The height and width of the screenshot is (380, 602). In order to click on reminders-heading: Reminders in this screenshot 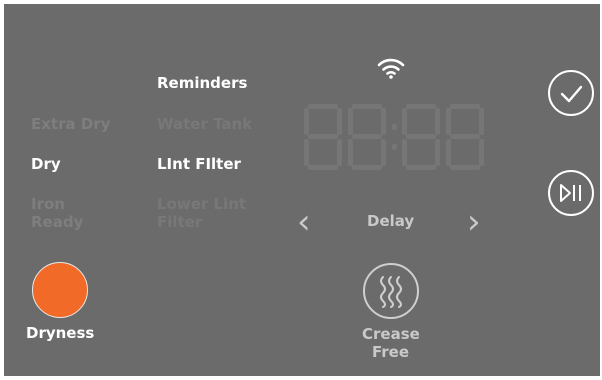, I will do `click(202, 83)`.